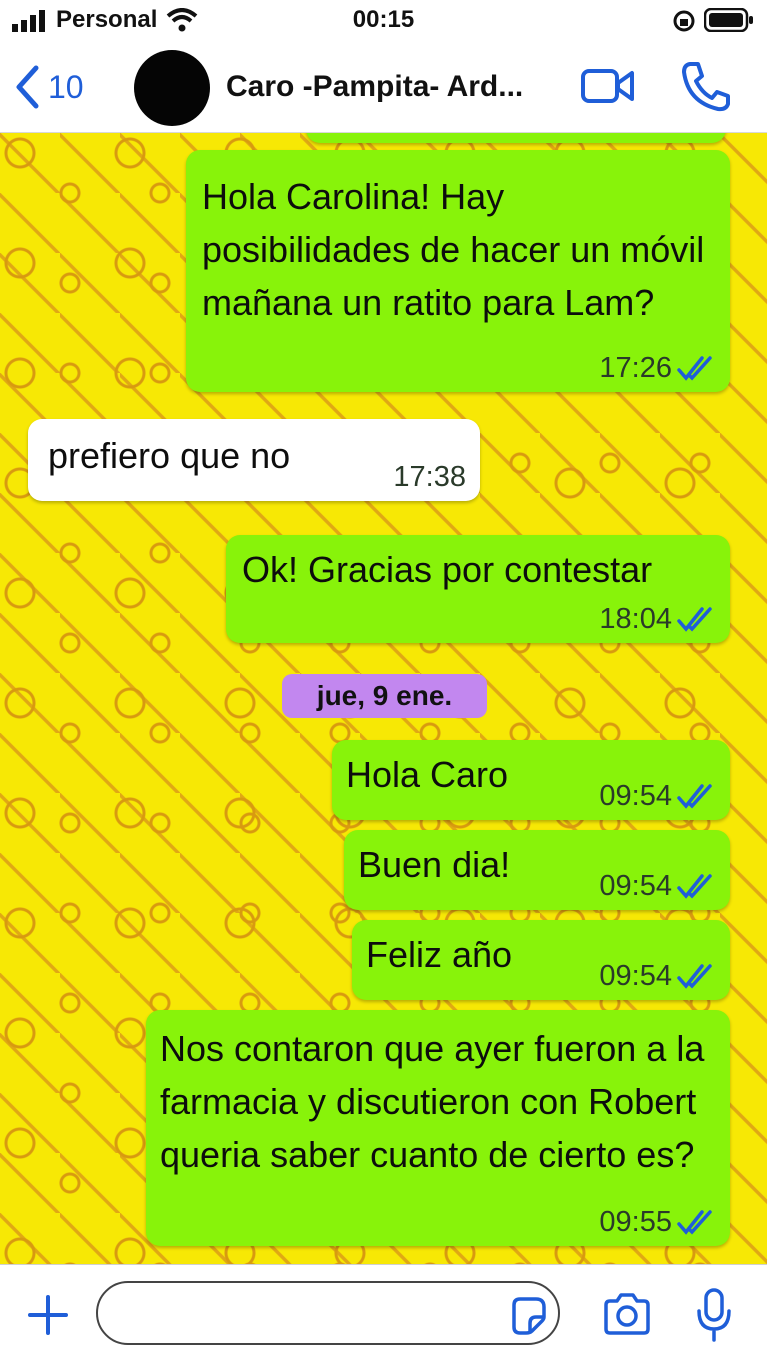 Image resolution: width=767 pixels, height=1365 pixels. What do you see at coordinates (531, 780) in the screenshot?
I see `message-bubble-outgoing: Hola Caro 09:54` at bounding box center [531, 780].